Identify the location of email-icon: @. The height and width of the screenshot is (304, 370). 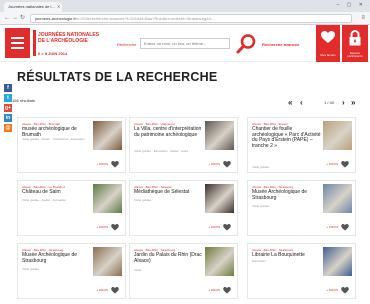
(8, 128).